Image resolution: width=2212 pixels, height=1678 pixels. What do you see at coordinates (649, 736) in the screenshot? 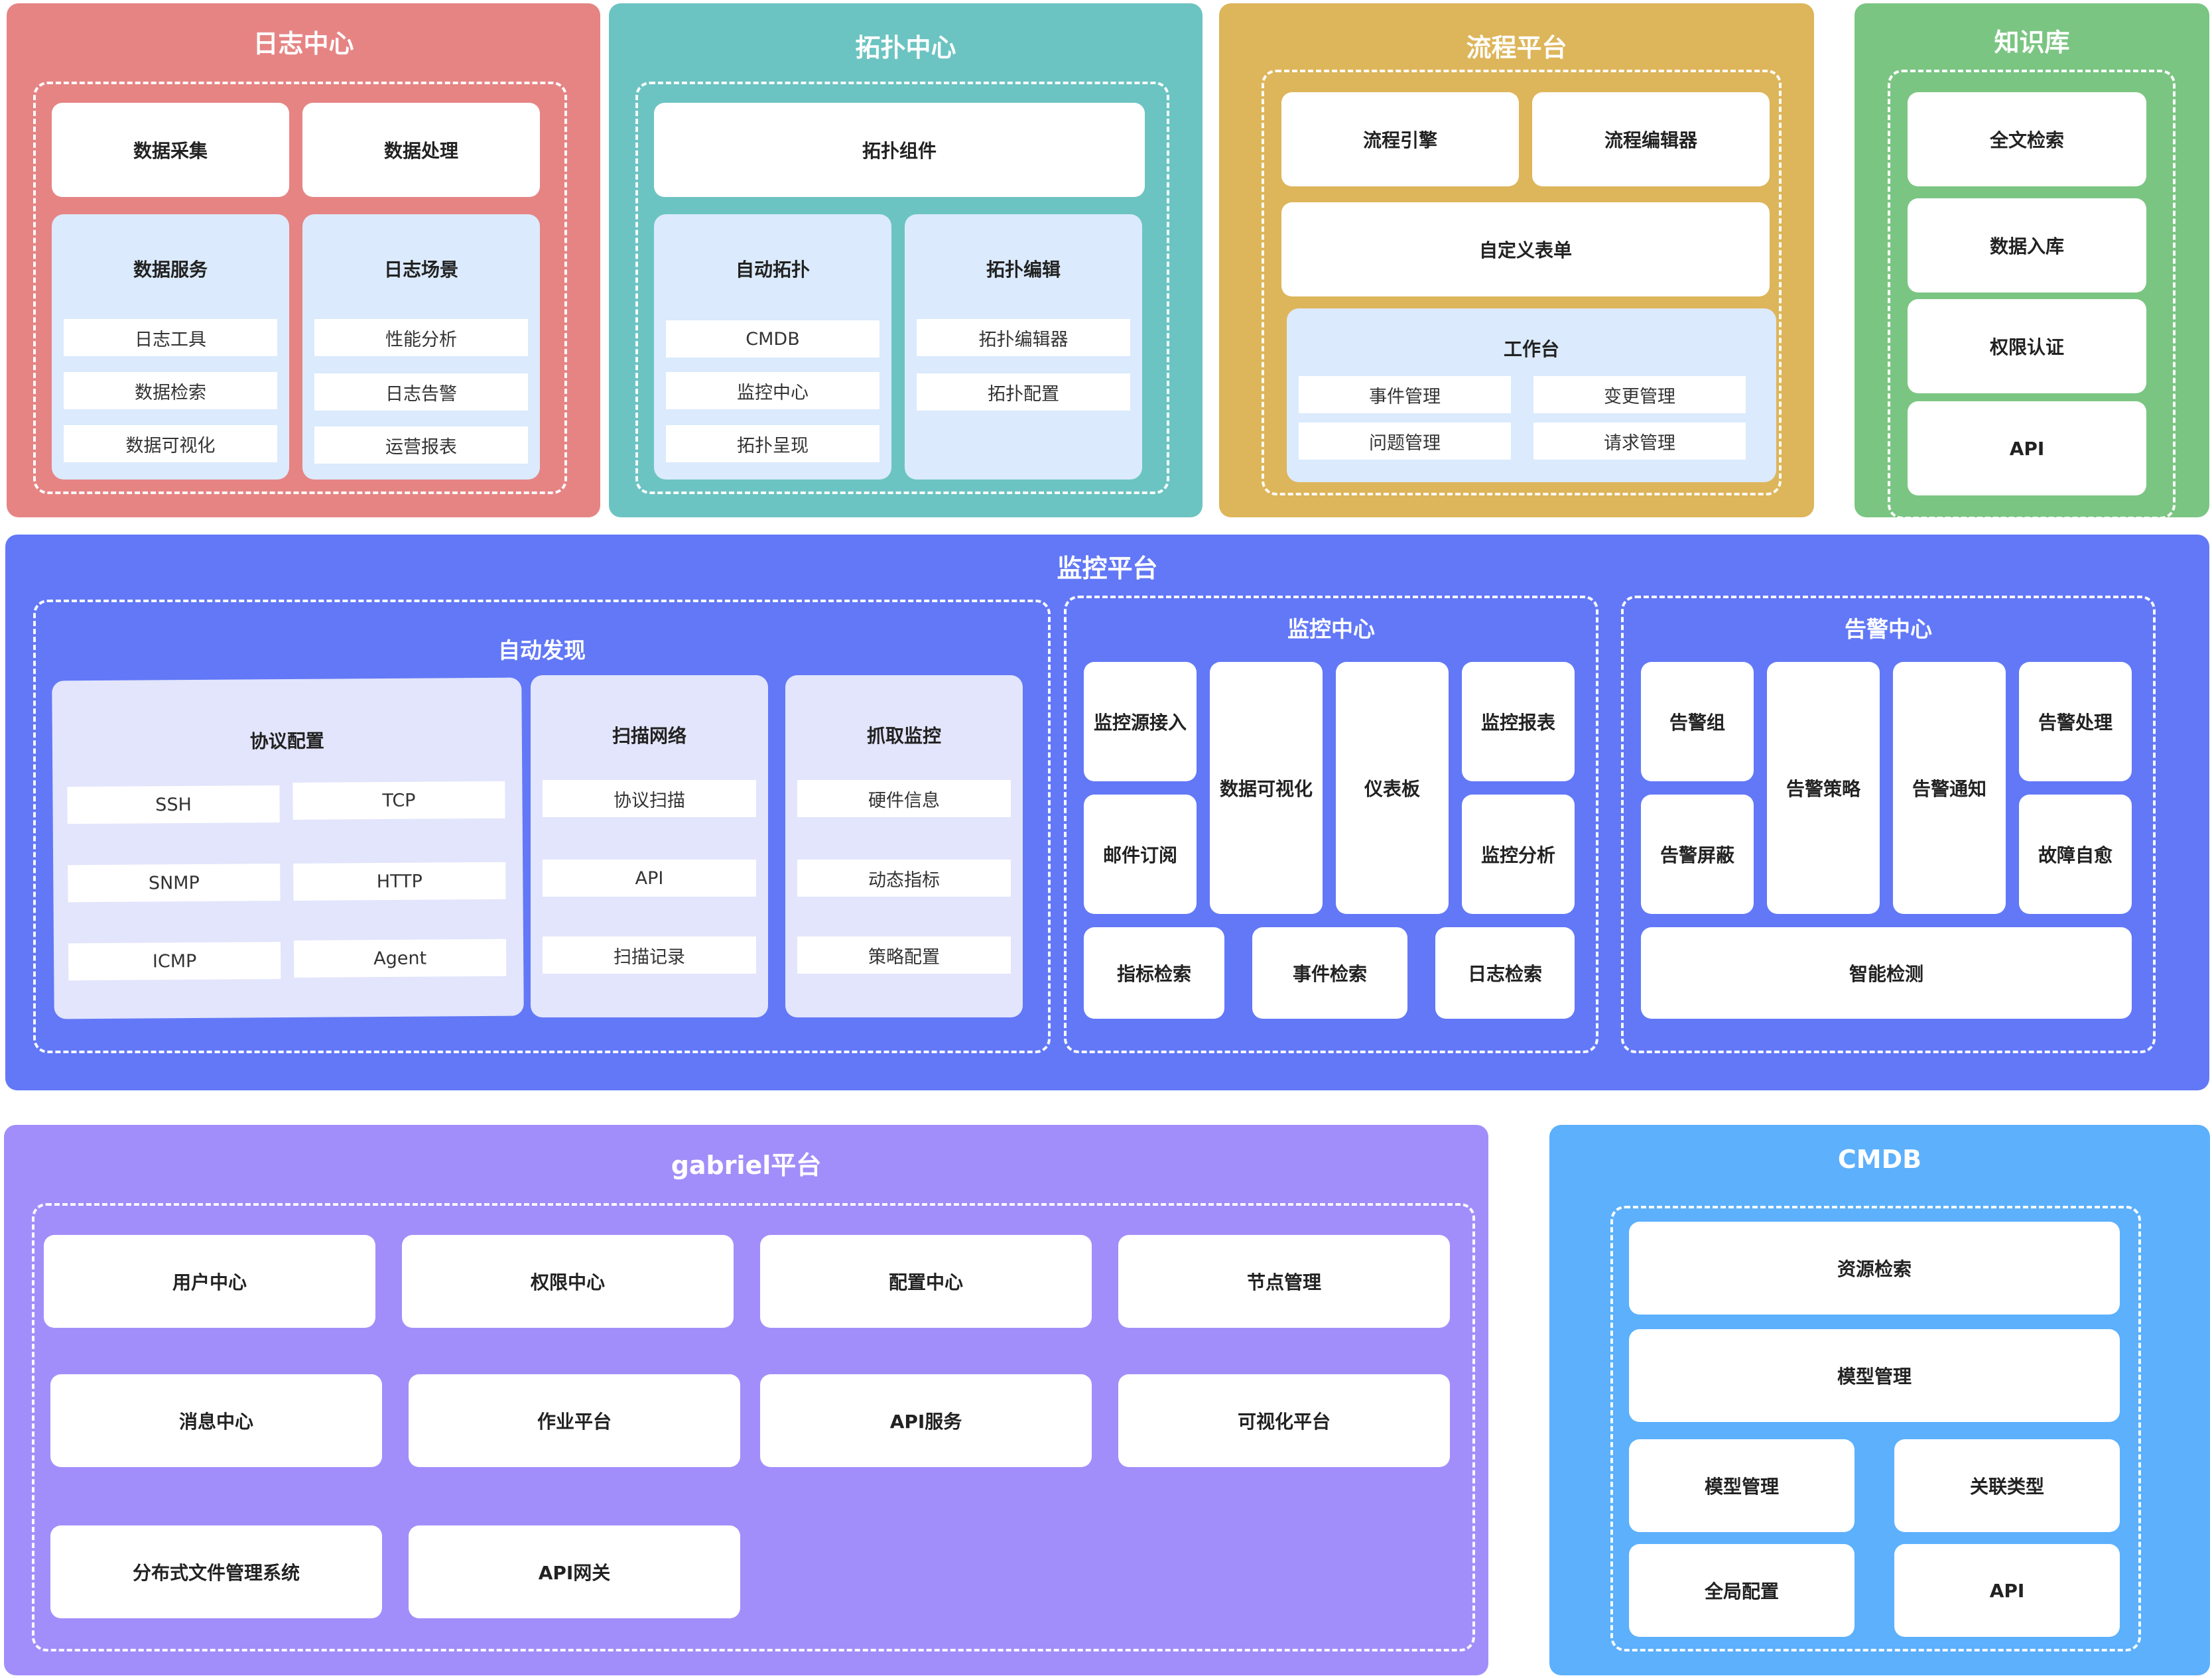
I see `scan-network-title: 扫描网络` at bounding box center [649, 736].